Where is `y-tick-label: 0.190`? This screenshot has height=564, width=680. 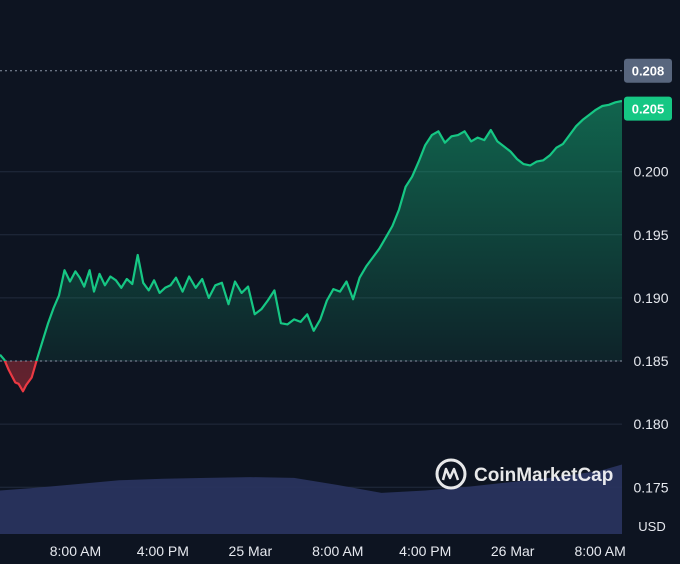
y-tick-label: 0.190 is located at coordinates (650, 298).